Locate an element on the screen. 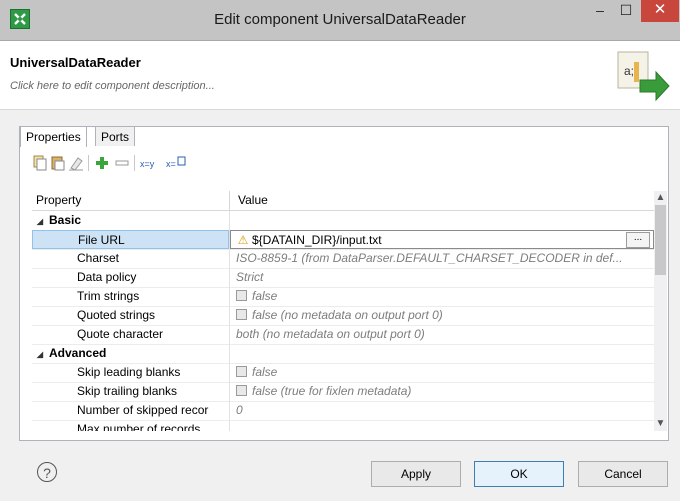  property-name: Trim strings is located at coordinates (130, 296).